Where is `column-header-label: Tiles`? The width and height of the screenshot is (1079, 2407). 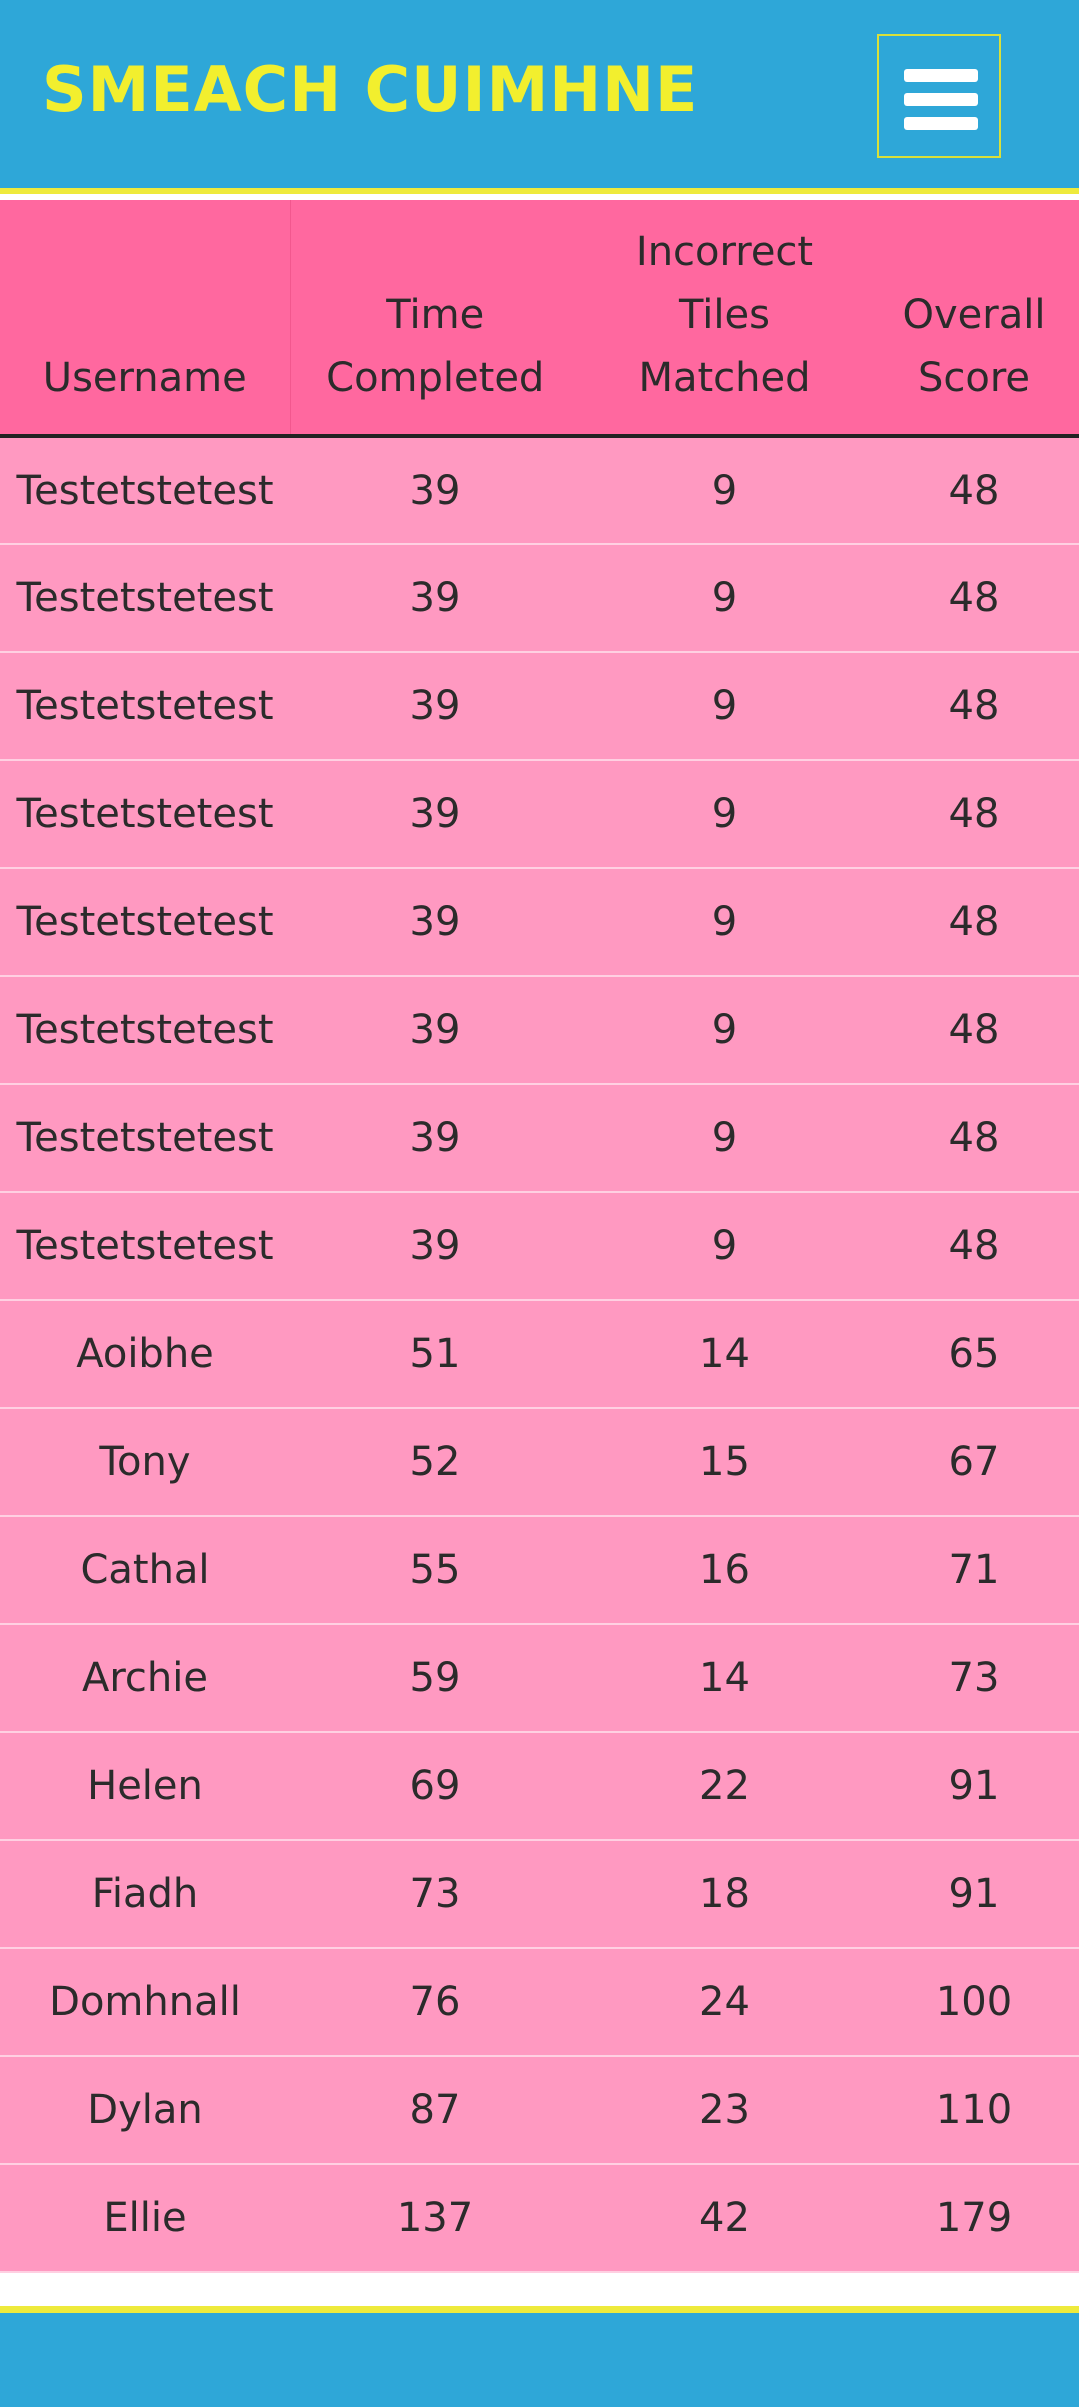 column-header-label: Tiles is located at coordinates (724, 315).